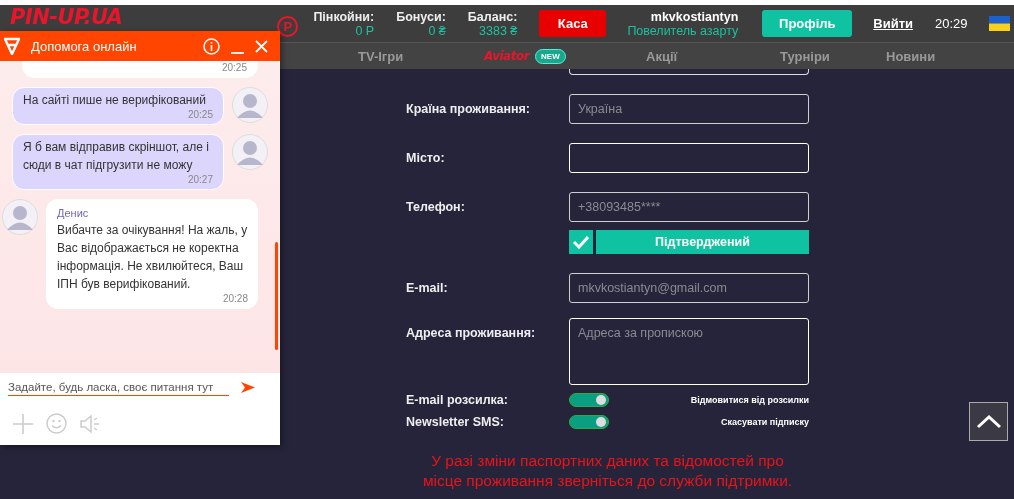 Image resolution: width=1014 pixels, height=499 pixels. What do you see at coordinates (893, 23) in the screenshot?
I see `logout-link: Вийти` at bounding box center [893, 23].